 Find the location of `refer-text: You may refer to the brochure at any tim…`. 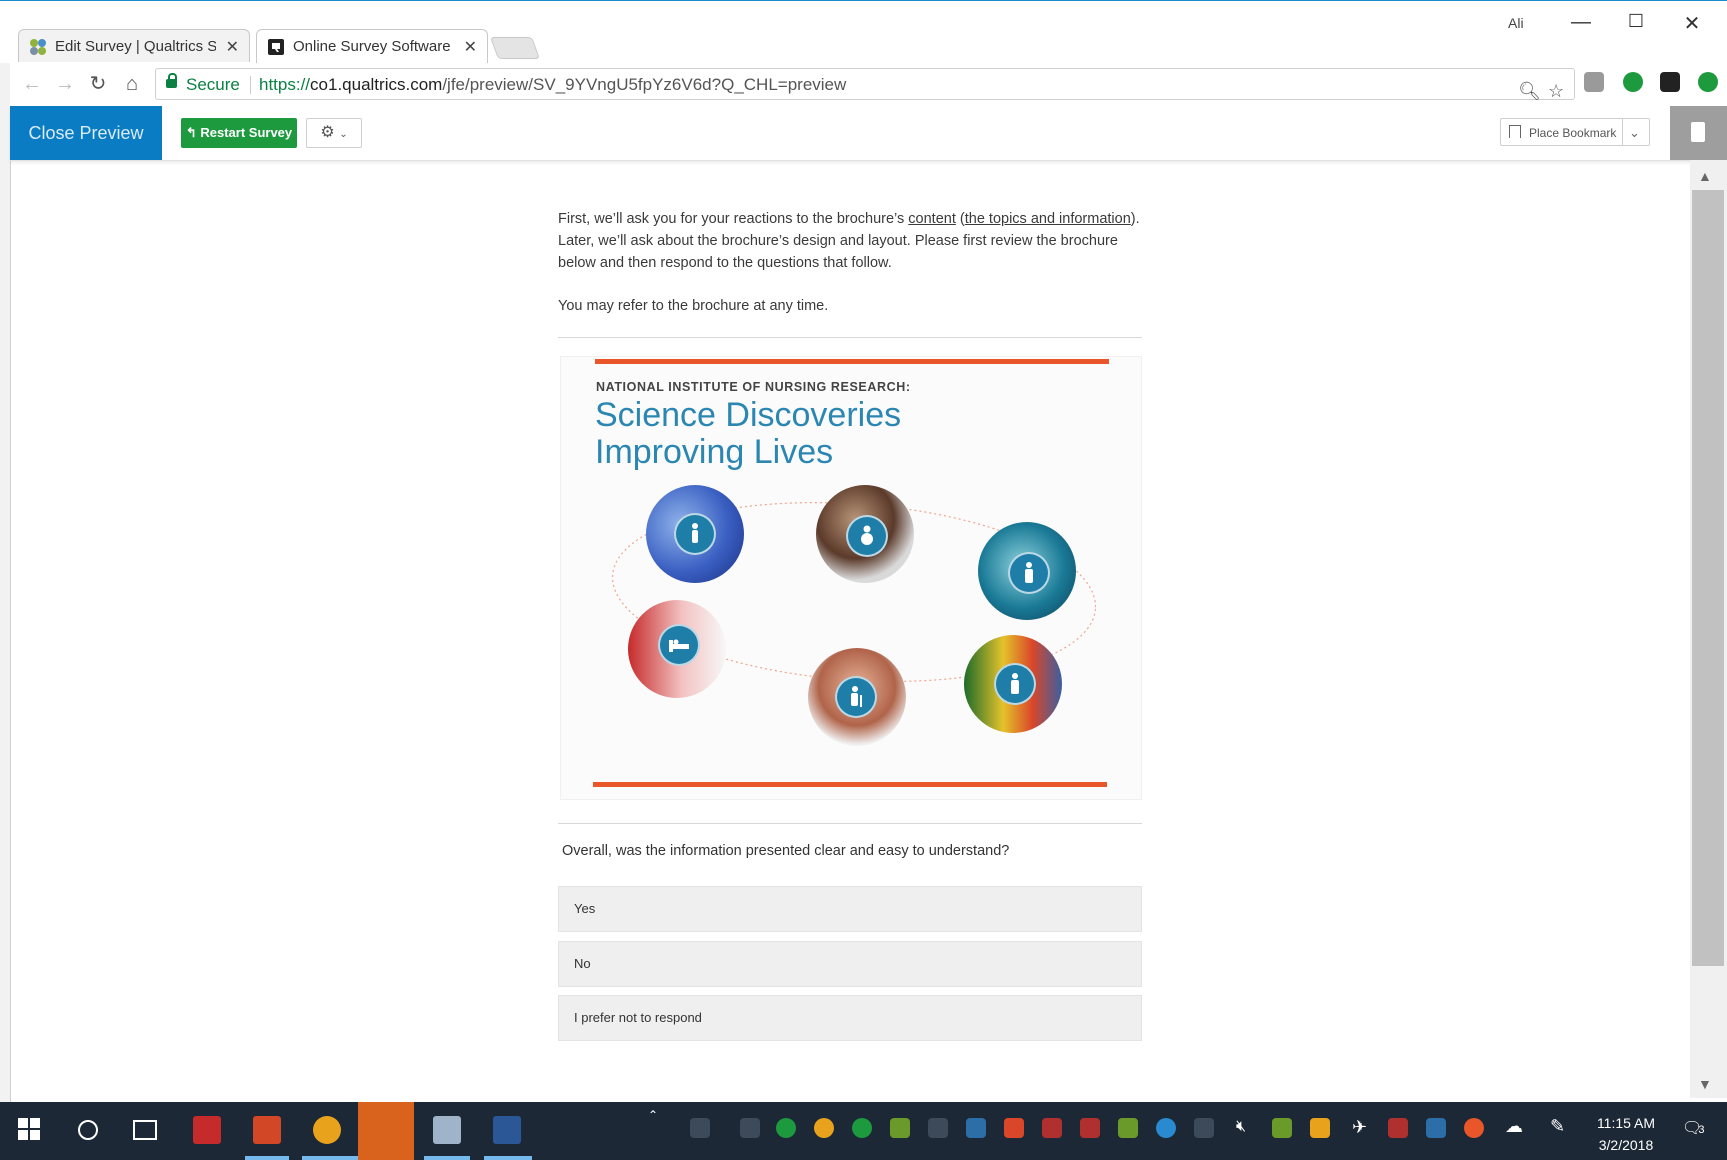

refer-text: You may refer to the brochure at any tim… is located at coordinates (693, 306).